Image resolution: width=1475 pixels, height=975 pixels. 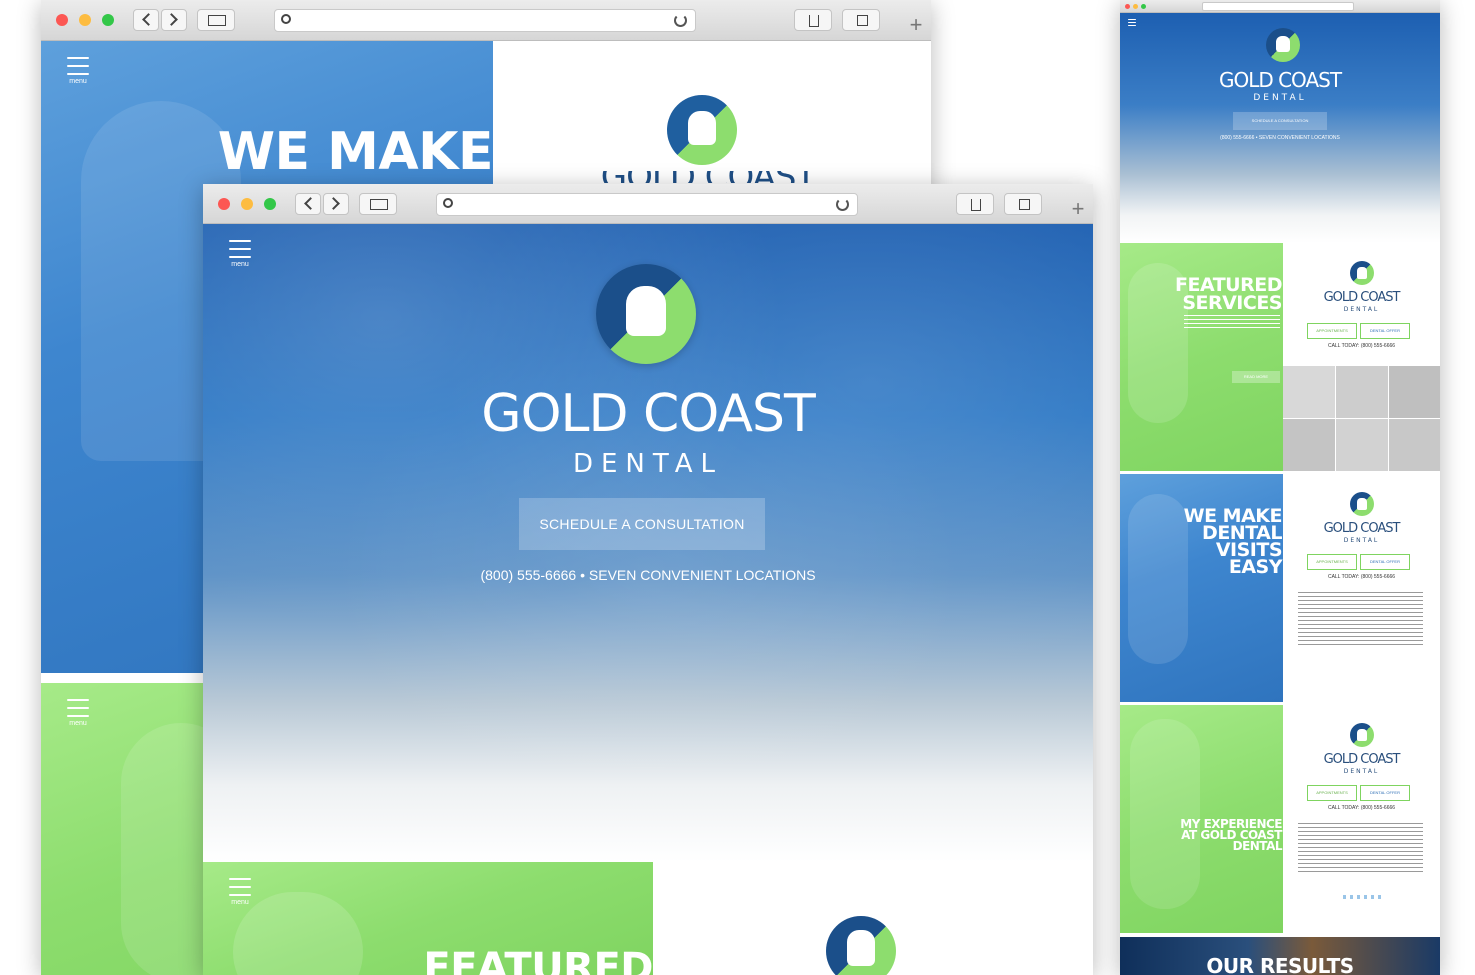 What do you see at coordinates (1256, 377) in the screenshot?
I see `read-more-button: READ MORE` at bounding box center [1256, 377].